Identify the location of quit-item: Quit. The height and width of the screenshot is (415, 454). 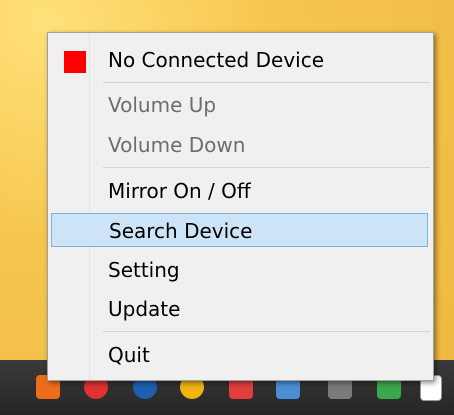
(240, 355).